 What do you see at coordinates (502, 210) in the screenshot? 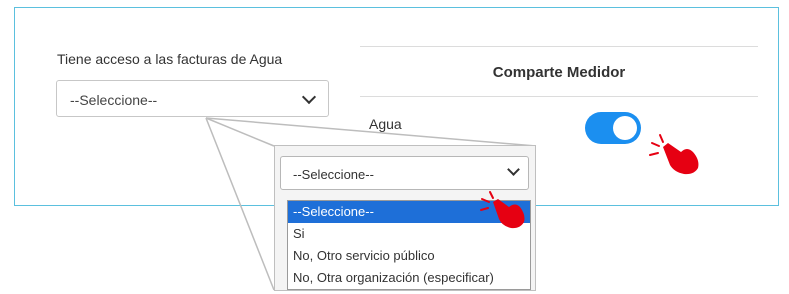
I see `pointer-hand-icon` at bounding box center [502, 210].